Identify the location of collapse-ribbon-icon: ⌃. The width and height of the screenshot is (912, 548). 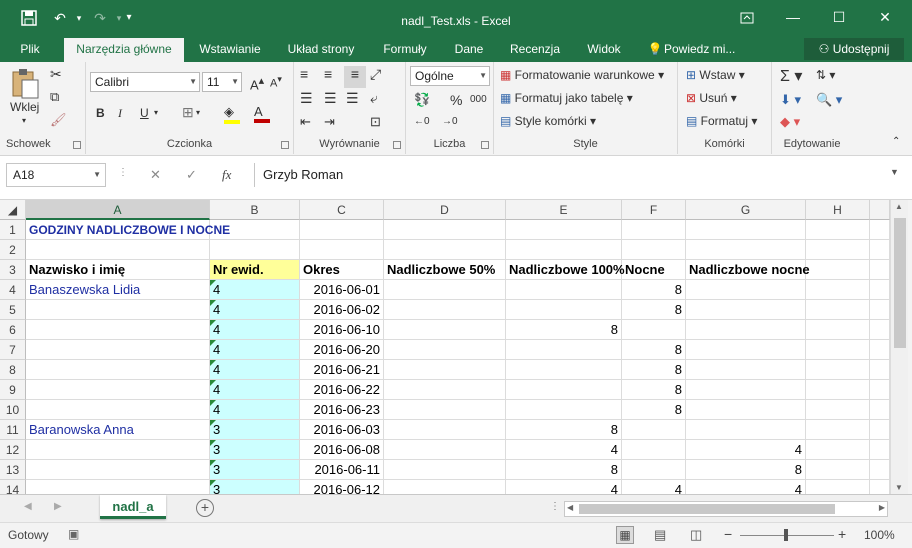
(896, 141).